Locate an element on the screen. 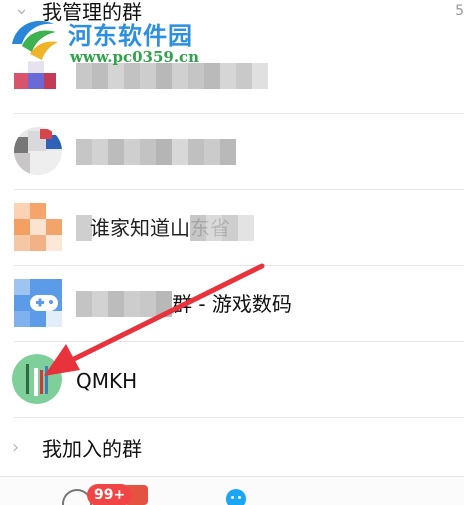 This screenshot has width=464, height=505. contacts-icon is located at coordinates (236, 497).